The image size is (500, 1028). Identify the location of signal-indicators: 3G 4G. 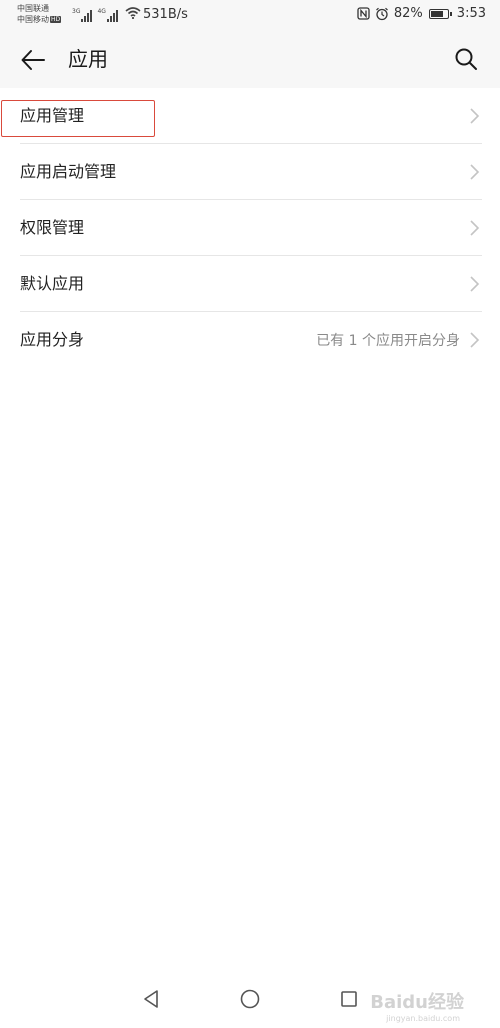
(108, 14).